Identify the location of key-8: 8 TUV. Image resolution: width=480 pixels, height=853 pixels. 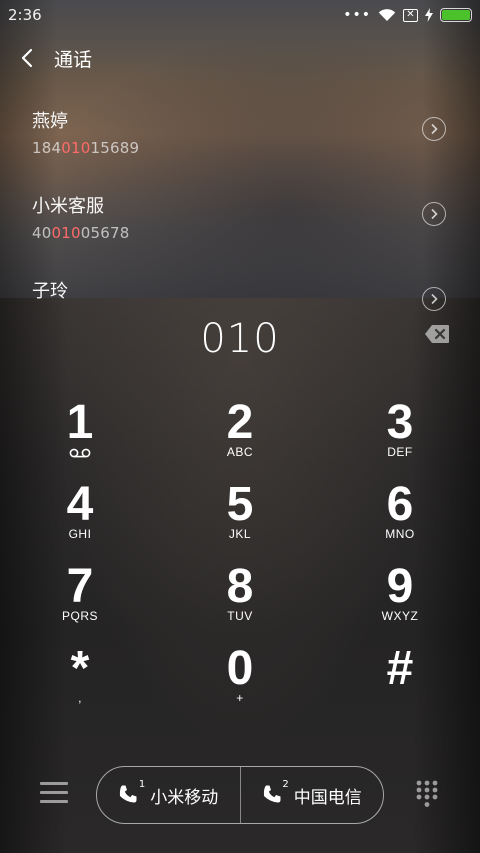
(240, 603).